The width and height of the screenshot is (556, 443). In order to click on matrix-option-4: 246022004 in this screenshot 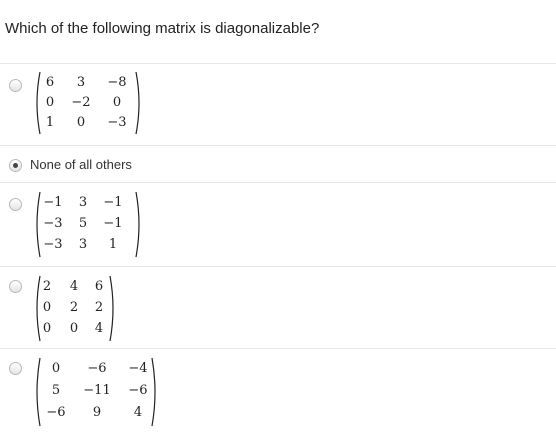, I will do `click(75, 308)`.